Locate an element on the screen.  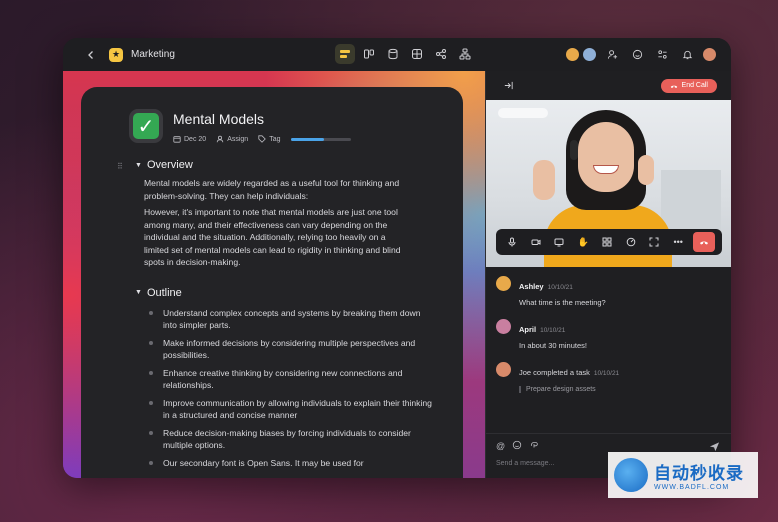
user-icon is located at coordinates (220, 139).